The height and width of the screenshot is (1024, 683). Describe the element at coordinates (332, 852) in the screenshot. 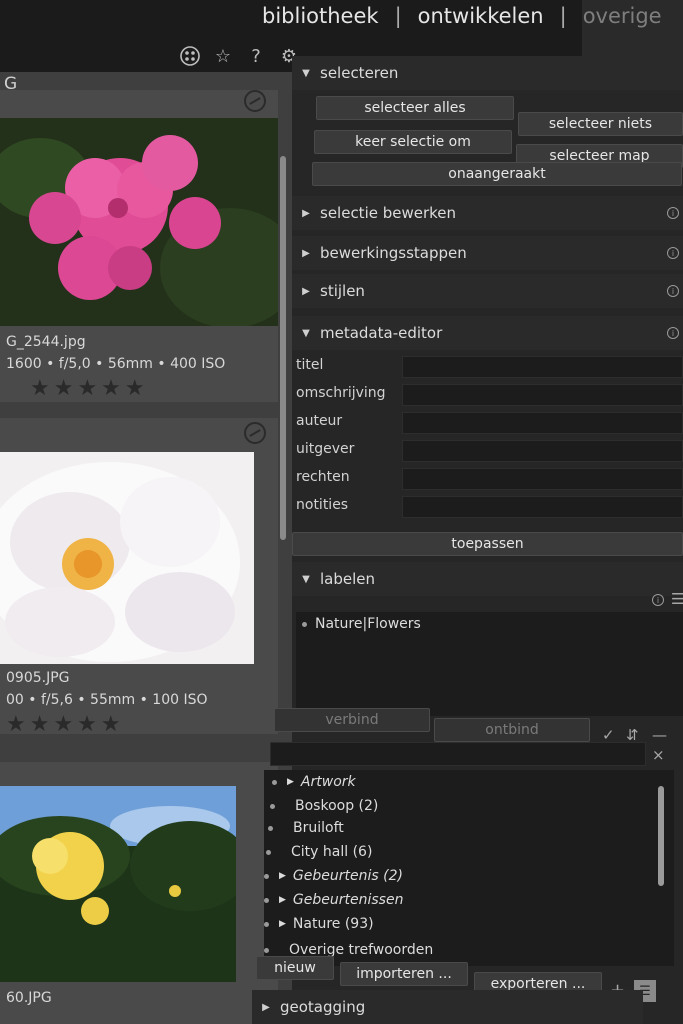

I see `tag-label: City hall (6)` at that location.